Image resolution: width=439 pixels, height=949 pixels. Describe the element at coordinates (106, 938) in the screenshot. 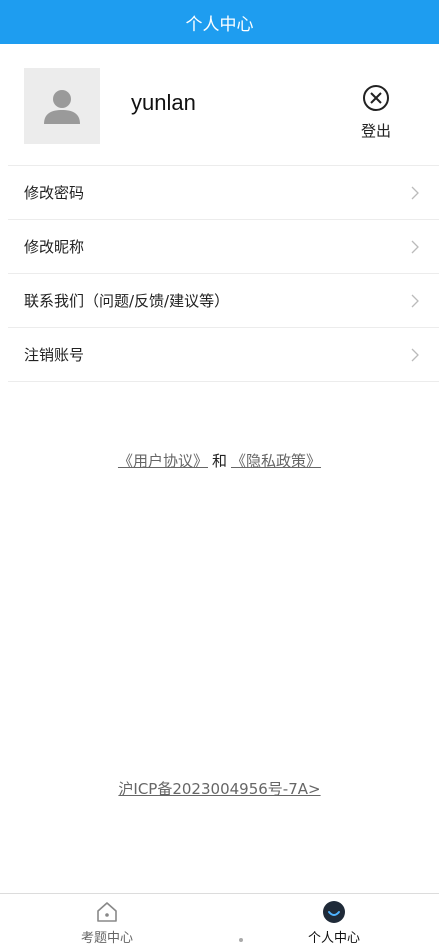

I see `tab-label: 考题中心` at that location.